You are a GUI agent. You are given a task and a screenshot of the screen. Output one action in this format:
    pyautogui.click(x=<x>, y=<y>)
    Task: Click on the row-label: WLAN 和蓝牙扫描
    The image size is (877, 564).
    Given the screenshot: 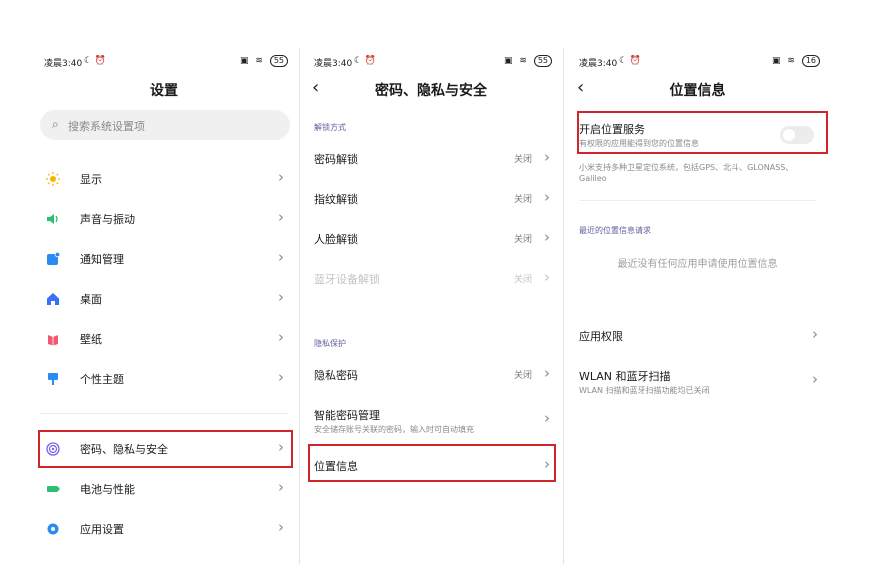 What is the action you would take?
    pyautogui.click(x=625, y=376)
    